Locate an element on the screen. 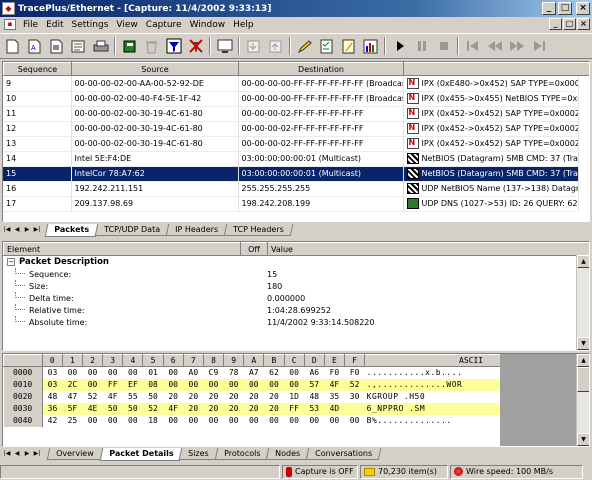 The image size is (592, 480). close-button: × is located at coordinates (583, 8).